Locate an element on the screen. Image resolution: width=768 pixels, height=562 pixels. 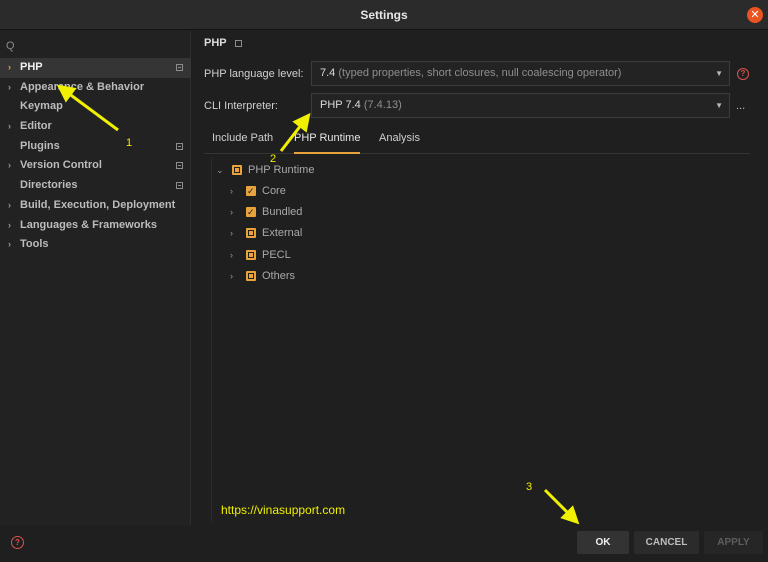
sidebar-item-label: Tools is located at coordinates (34, 244).